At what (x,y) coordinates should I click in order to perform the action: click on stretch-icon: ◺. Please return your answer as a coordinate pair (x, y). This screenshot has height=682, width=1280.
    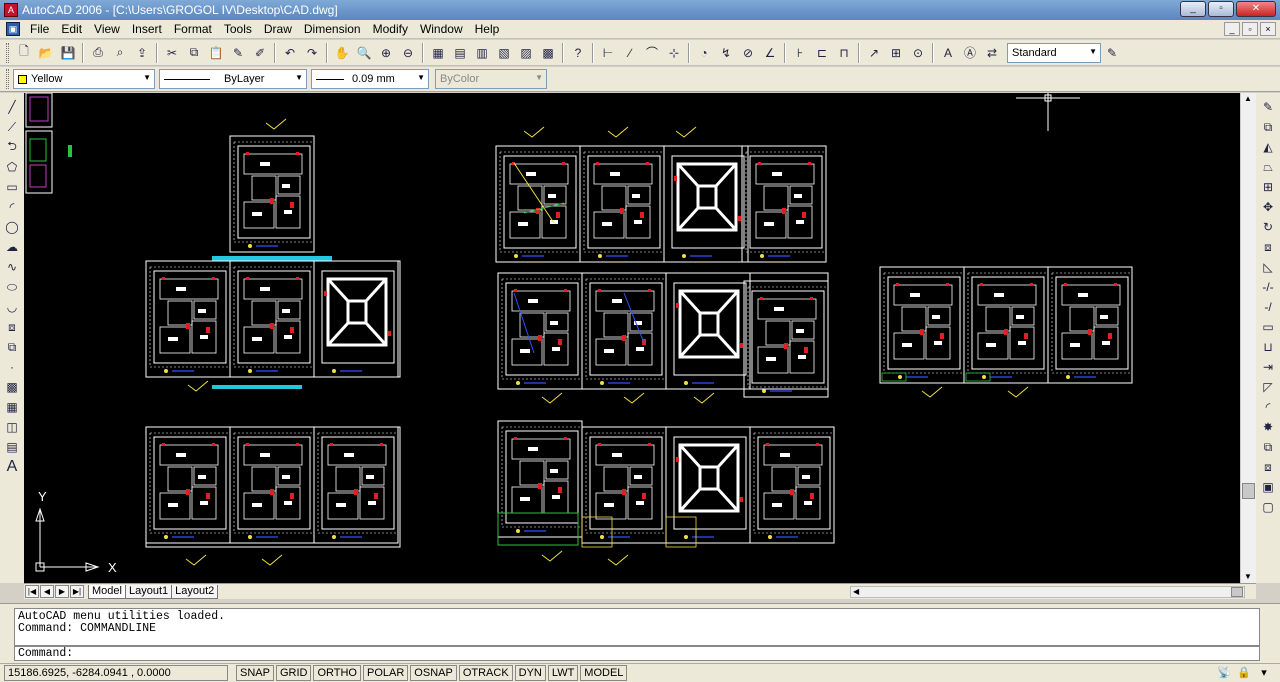
    Looking at the image, I should click on (1268, 267).